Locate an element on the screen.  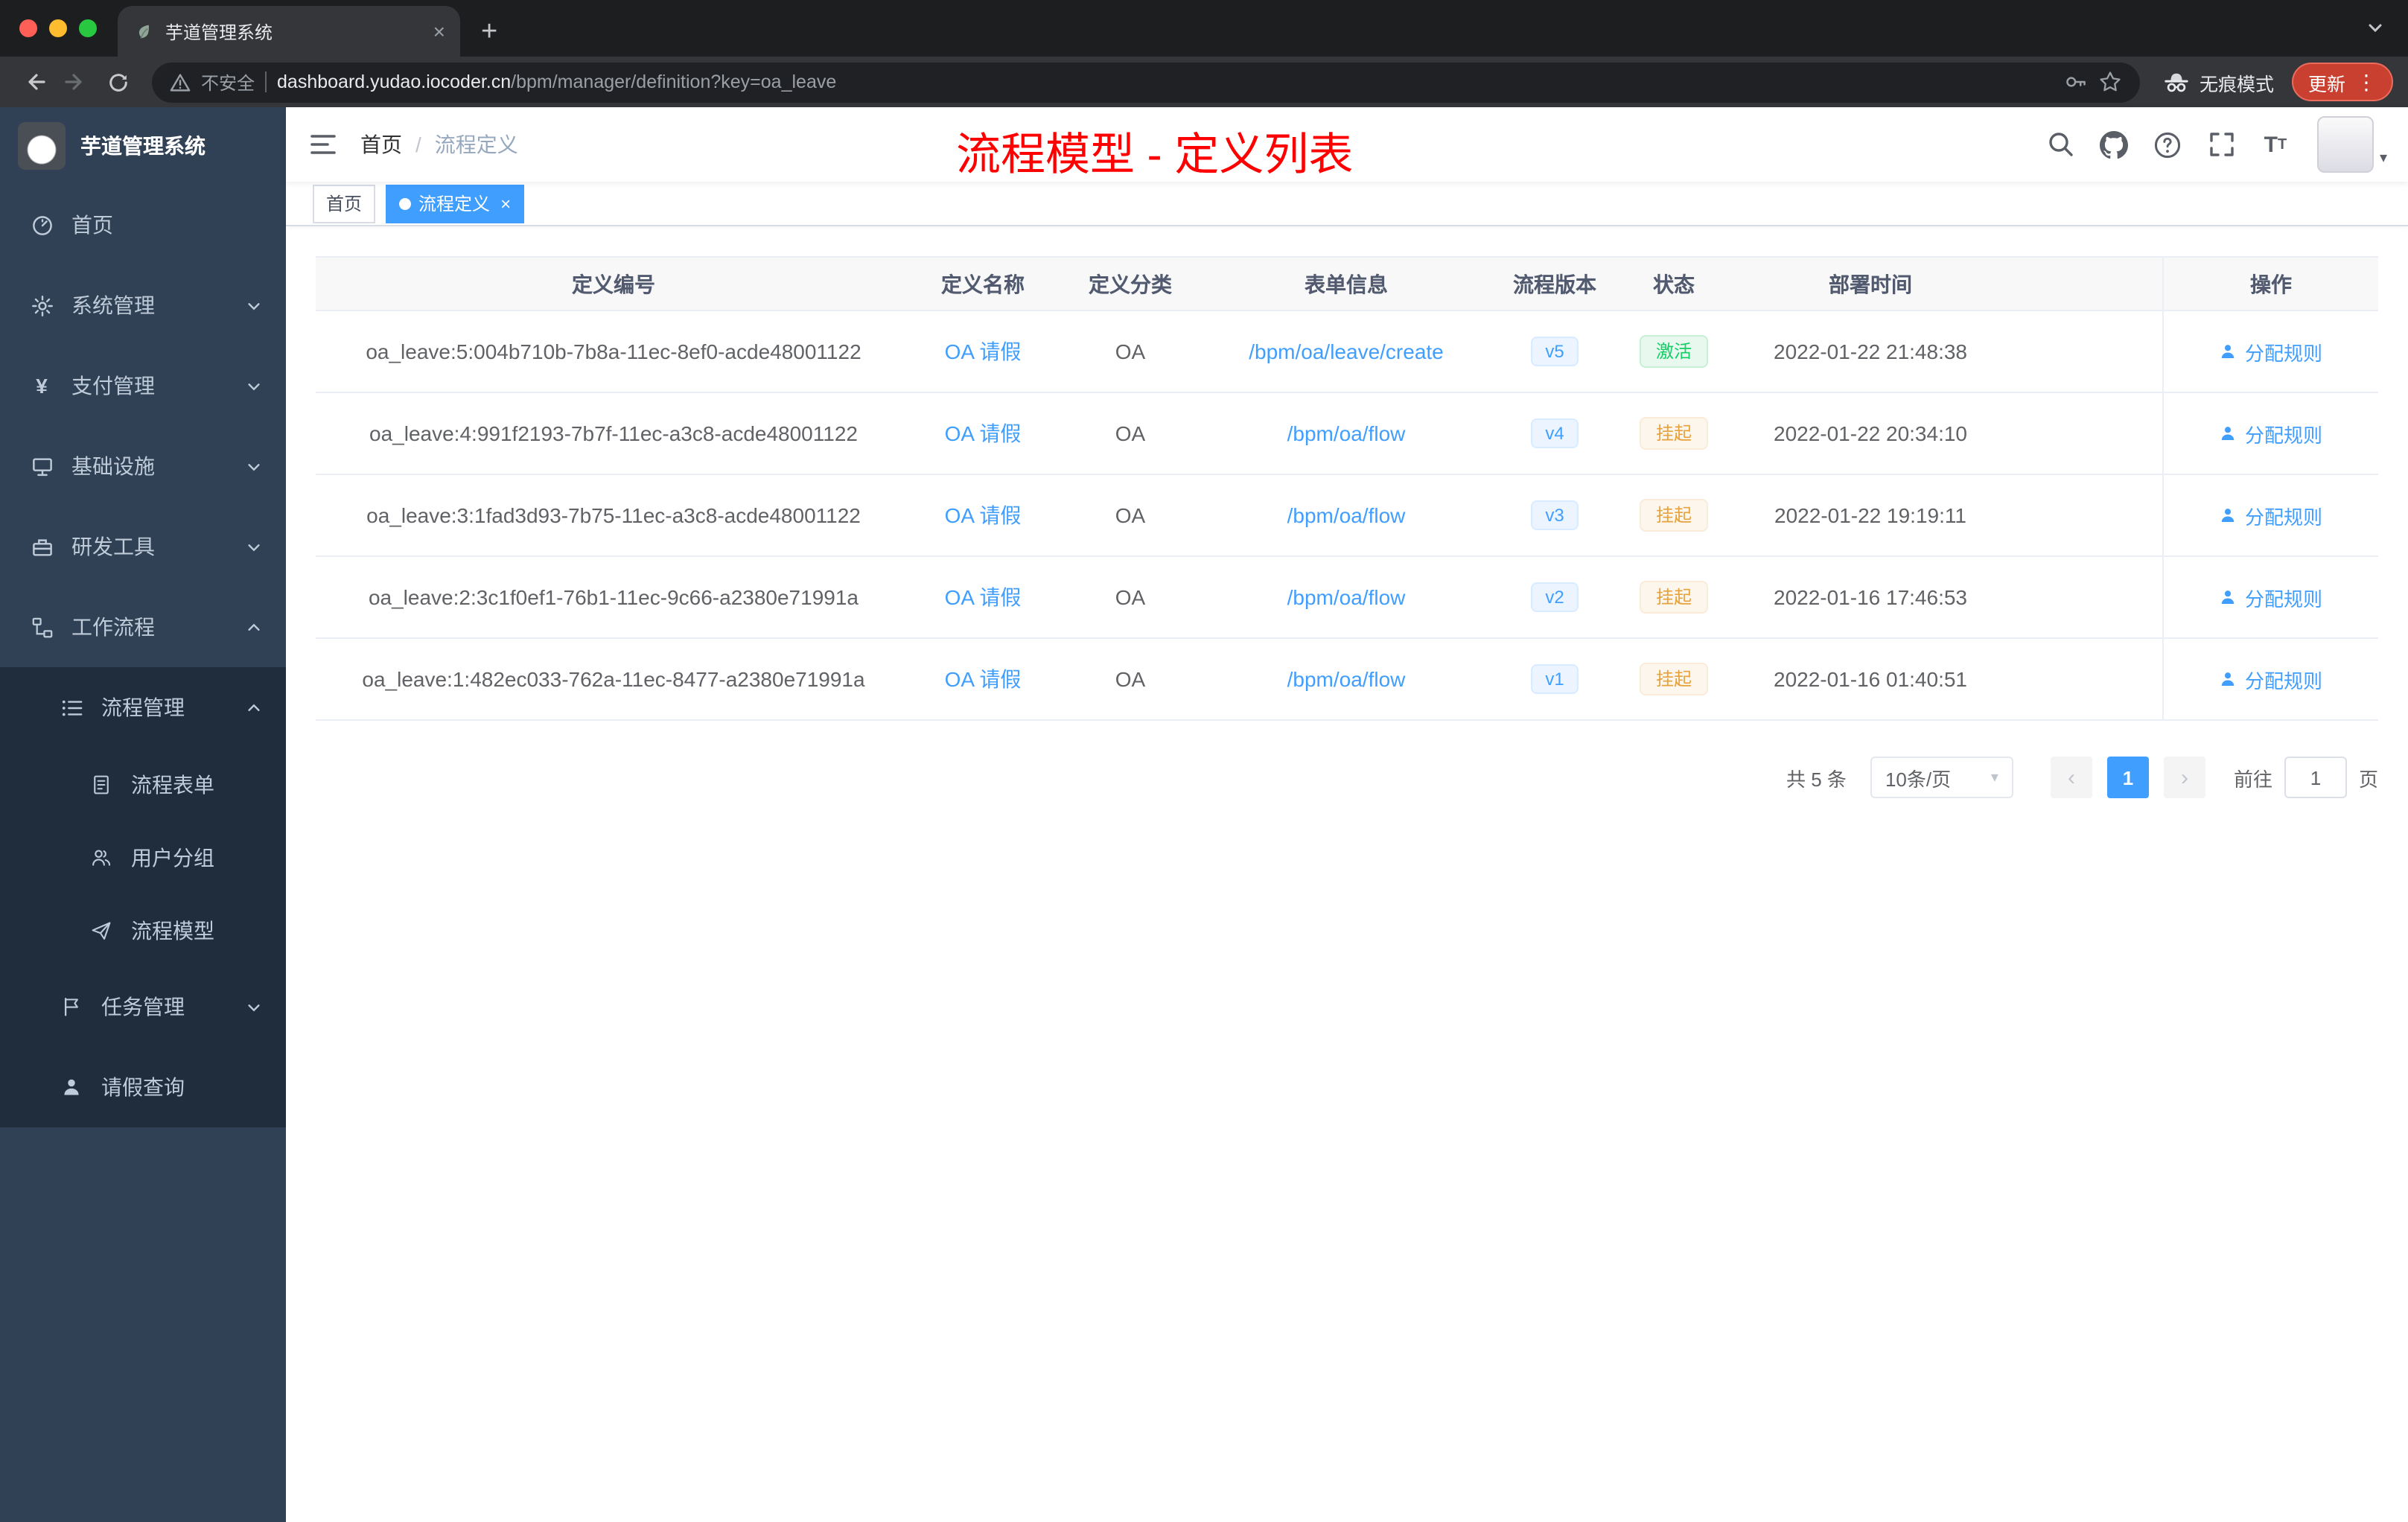
tab-close-icon: × is located at coordinates (439, 31).